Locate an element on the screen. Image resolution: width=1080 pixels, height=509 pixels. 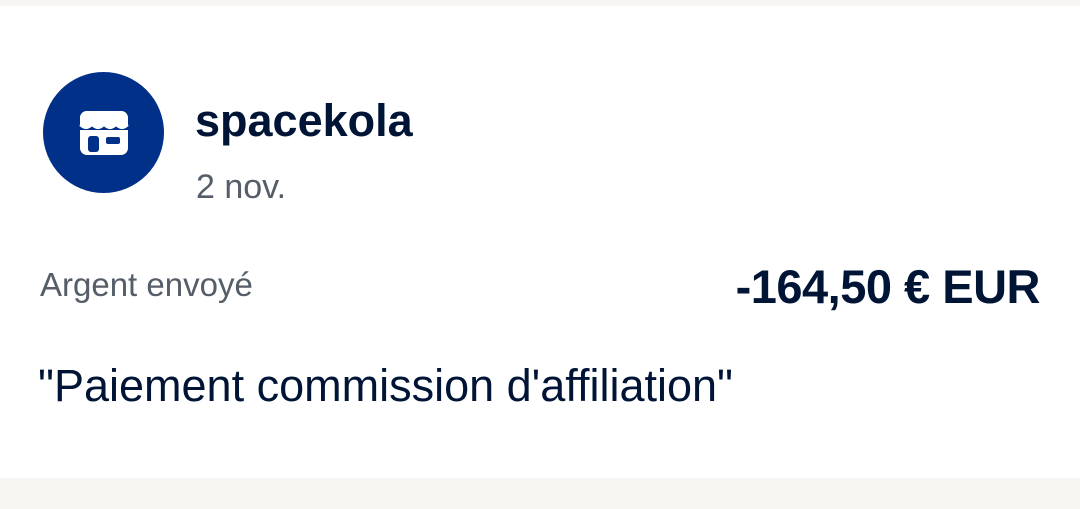
transaction-note: "Paiement commission d'affiliation" is located at coordinates (386, 385).